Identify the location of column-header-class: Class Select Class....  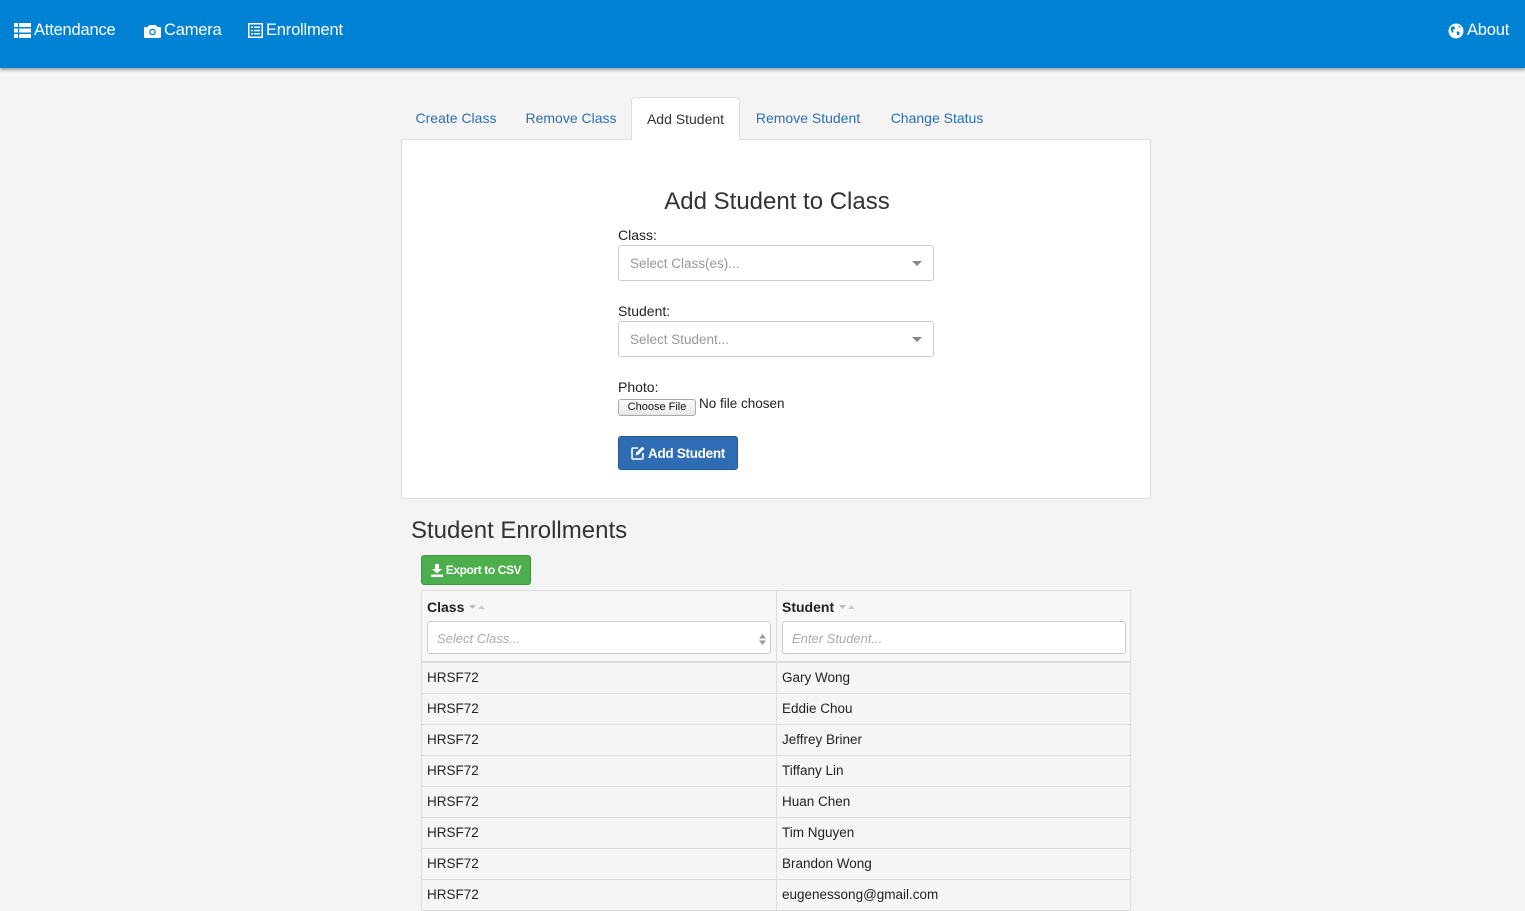
(599, 626).